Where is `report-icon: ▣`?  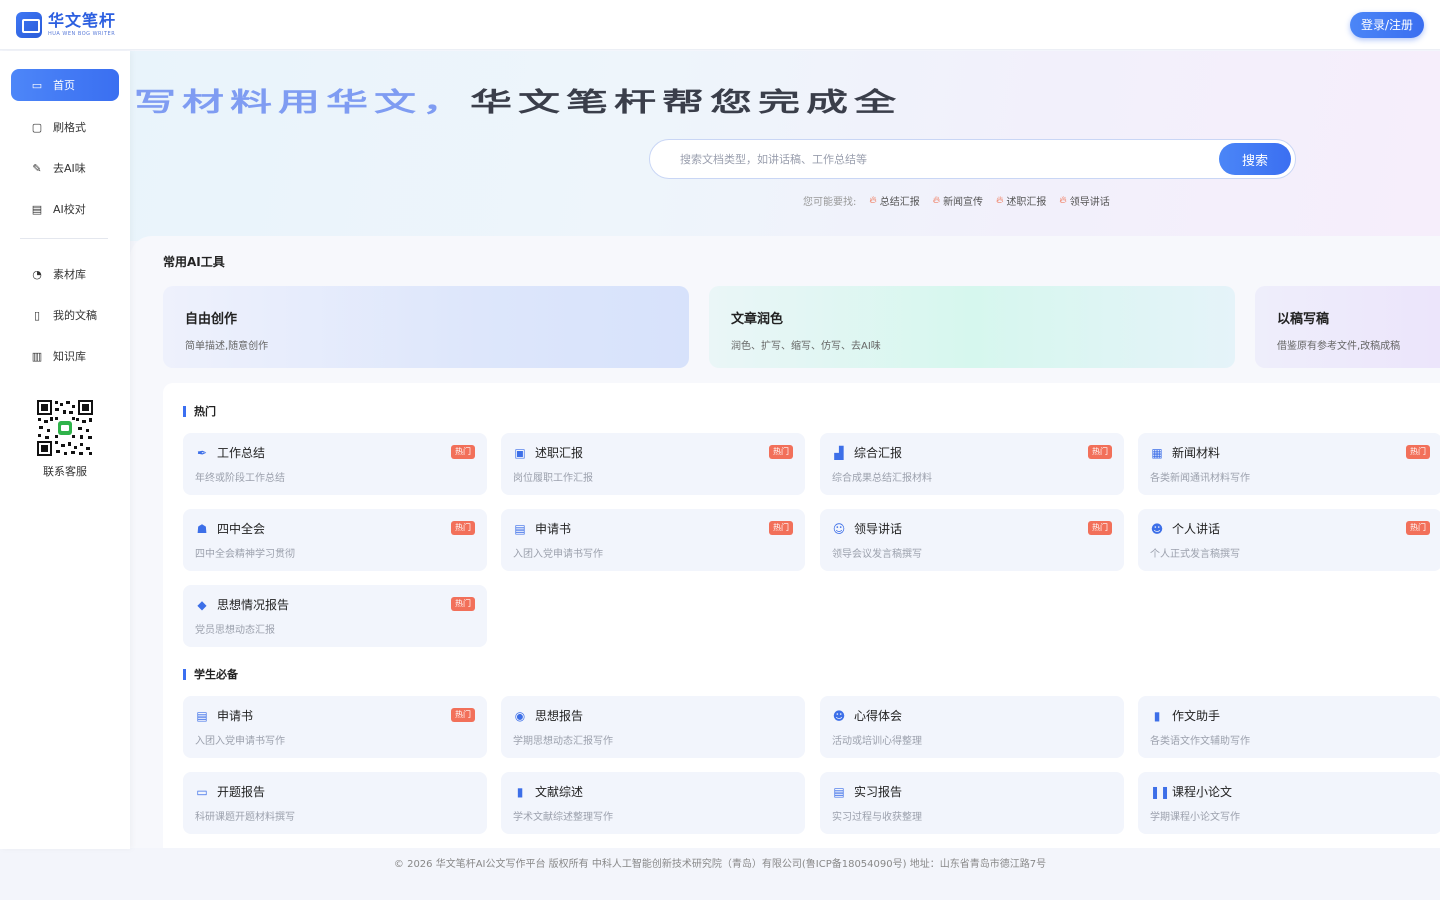 report-icon: ▣ is located at coordinates (520, 452).